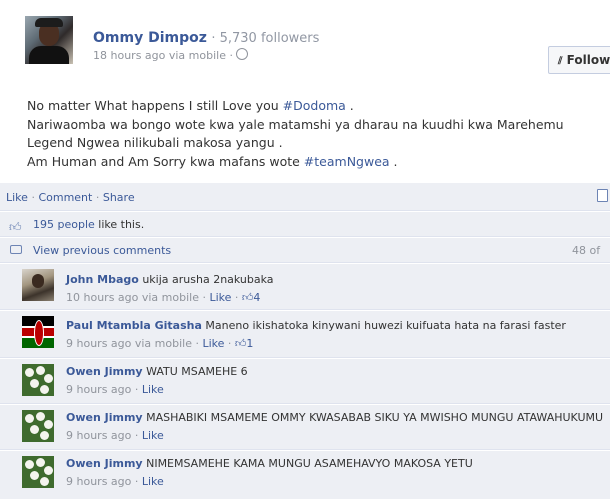 This screenshot has height=499, width=610. I want to click on page-icon, so click(602, 195).